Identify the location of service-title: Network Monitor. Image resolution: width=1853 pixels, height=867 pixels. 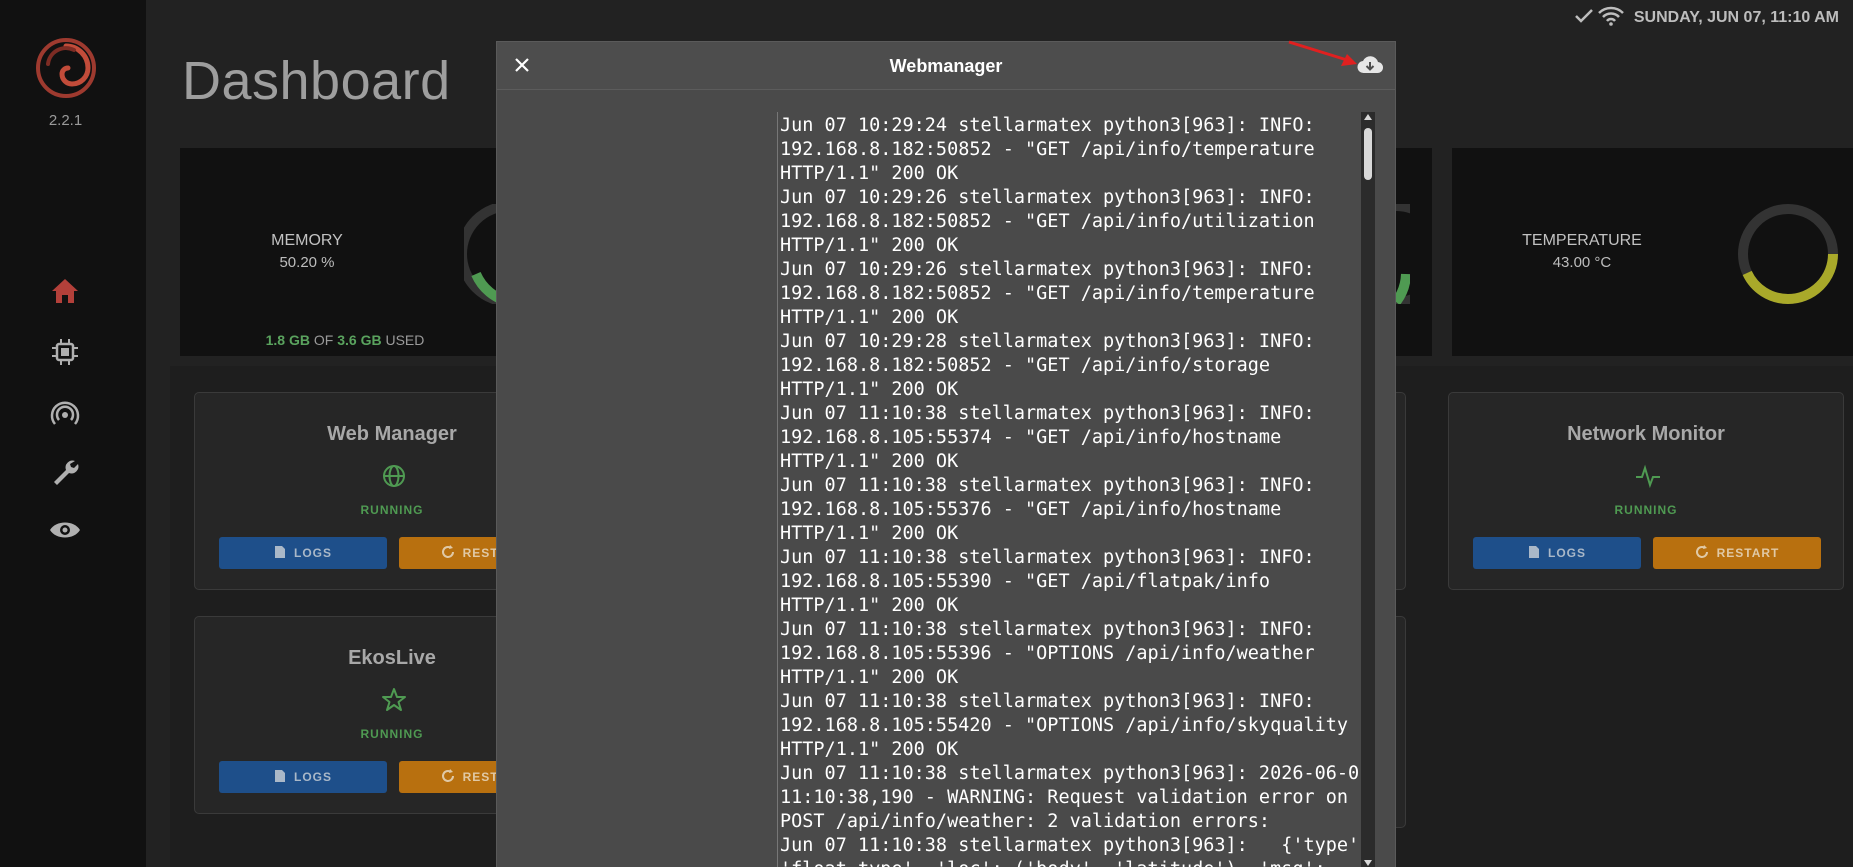
(1646, 434).